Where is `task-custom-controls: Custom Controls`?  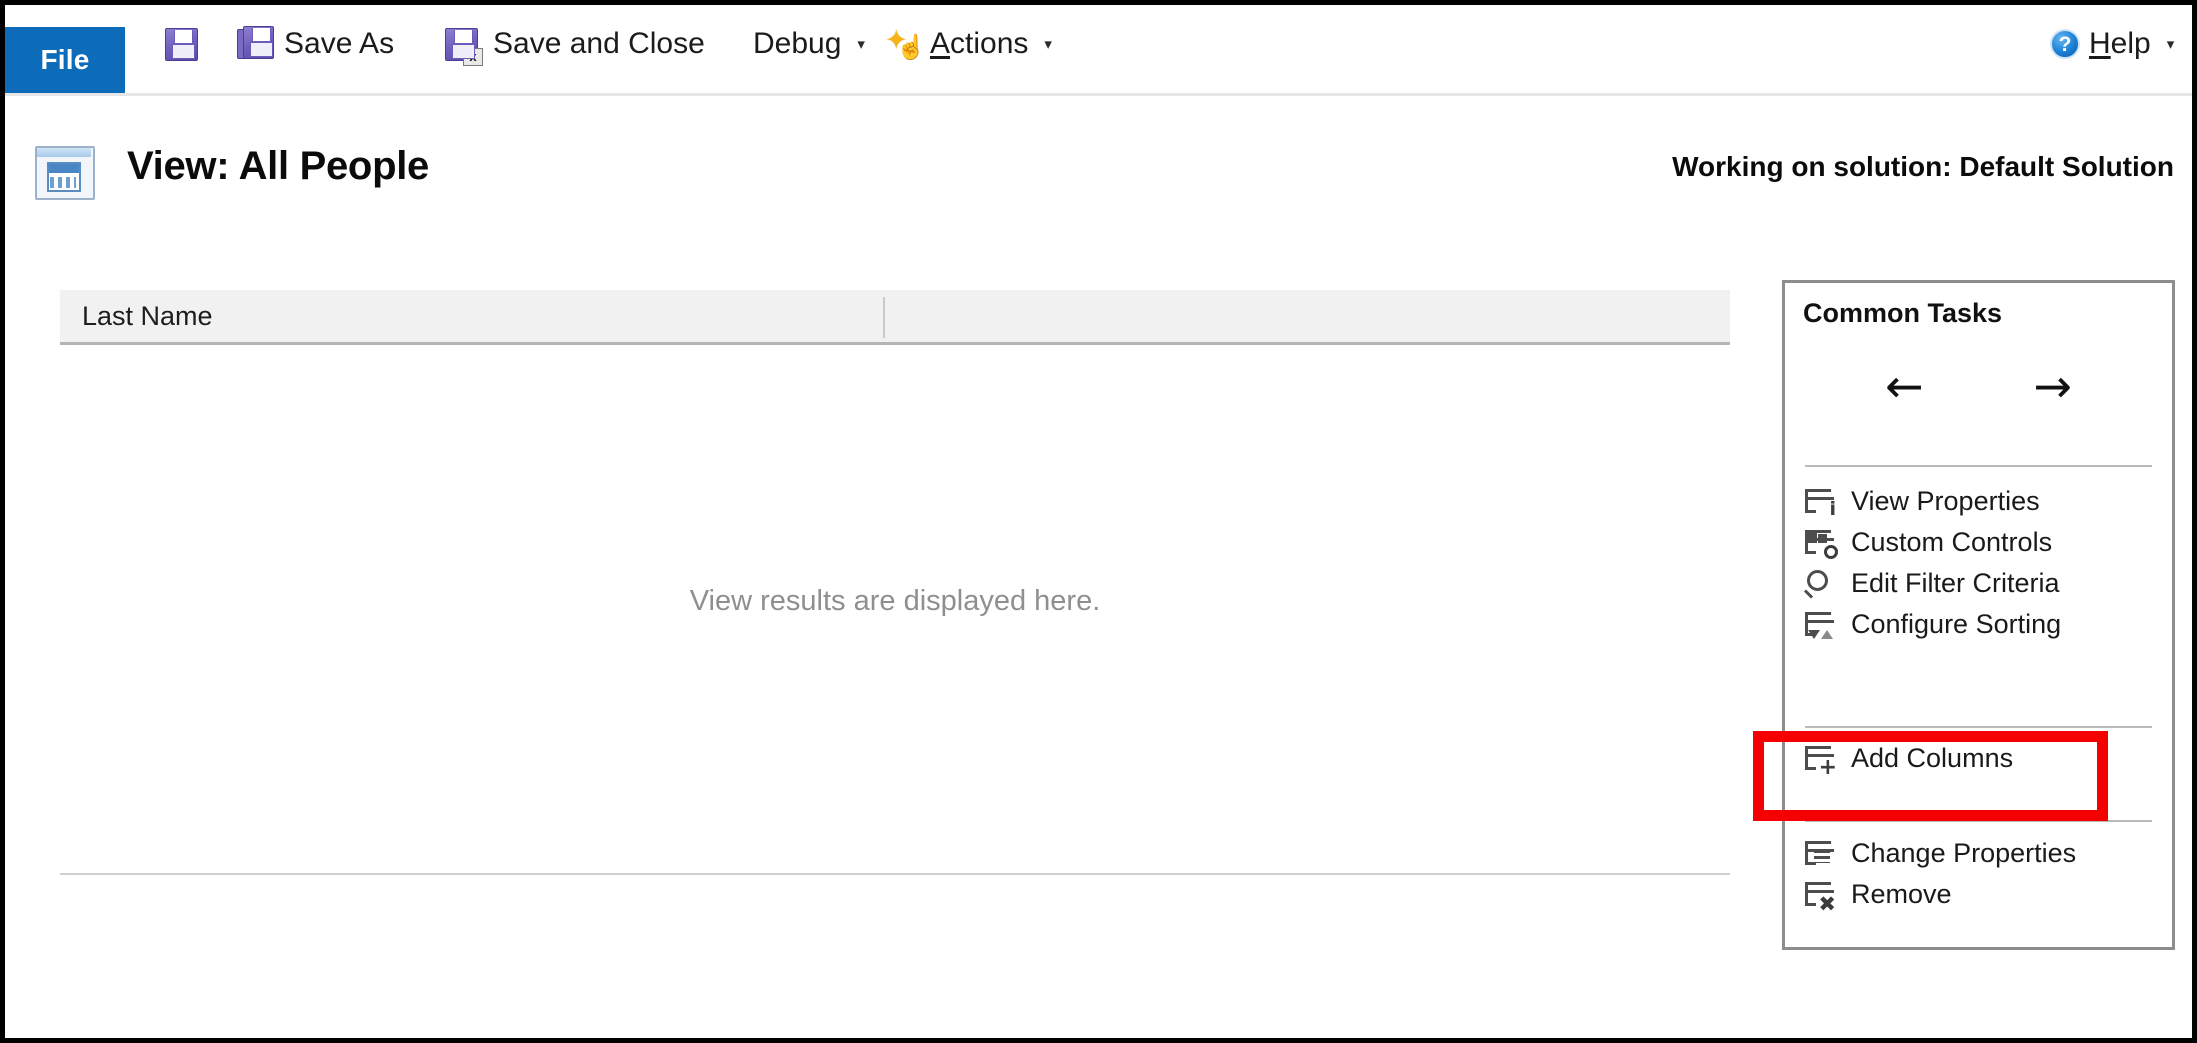
task-custom-controls: Custom Controls is located at coordinates (1978, 542).